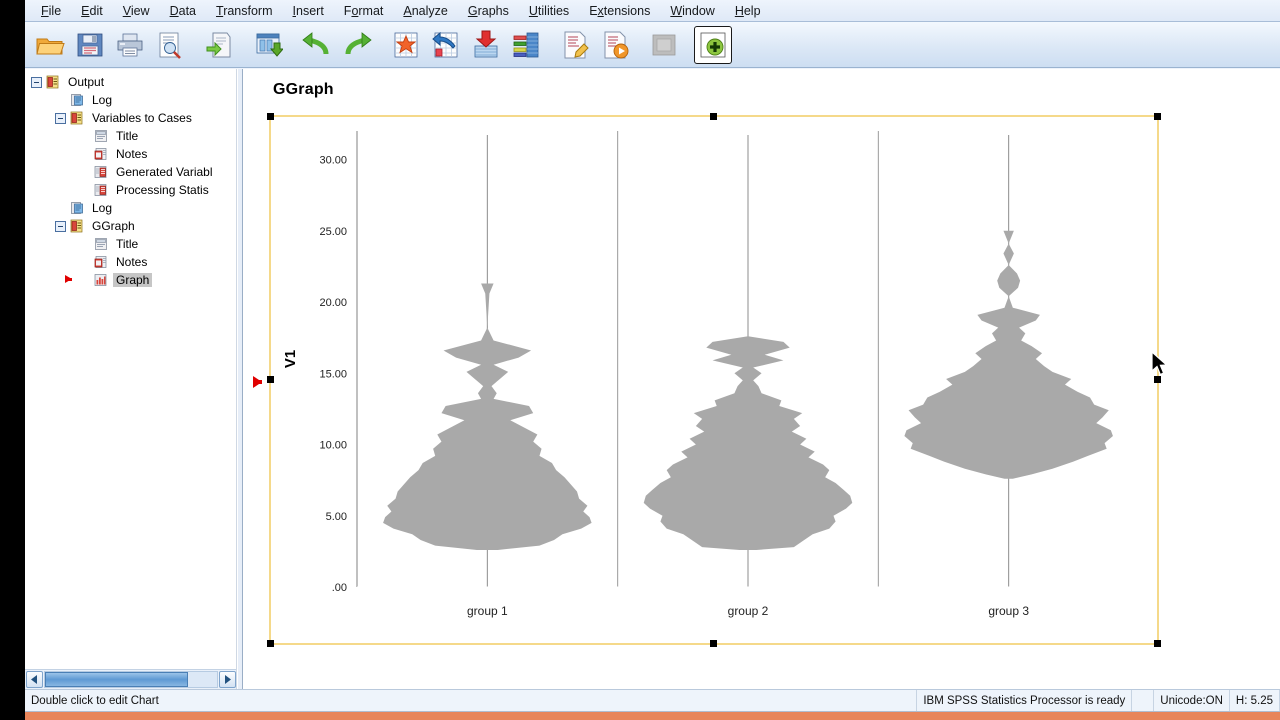  I want to click on run-syntax-button, so click(615, 45).